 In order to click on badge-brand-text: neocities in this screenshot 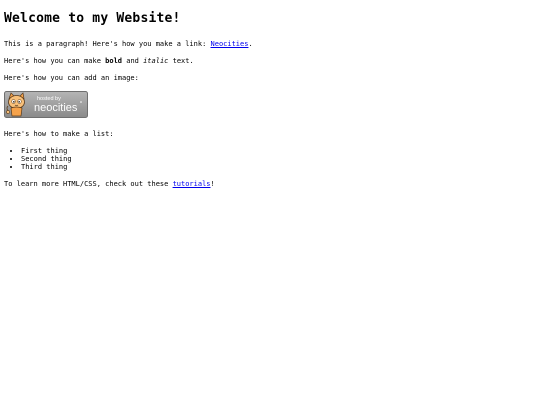, I will do `click(56, 108)`.